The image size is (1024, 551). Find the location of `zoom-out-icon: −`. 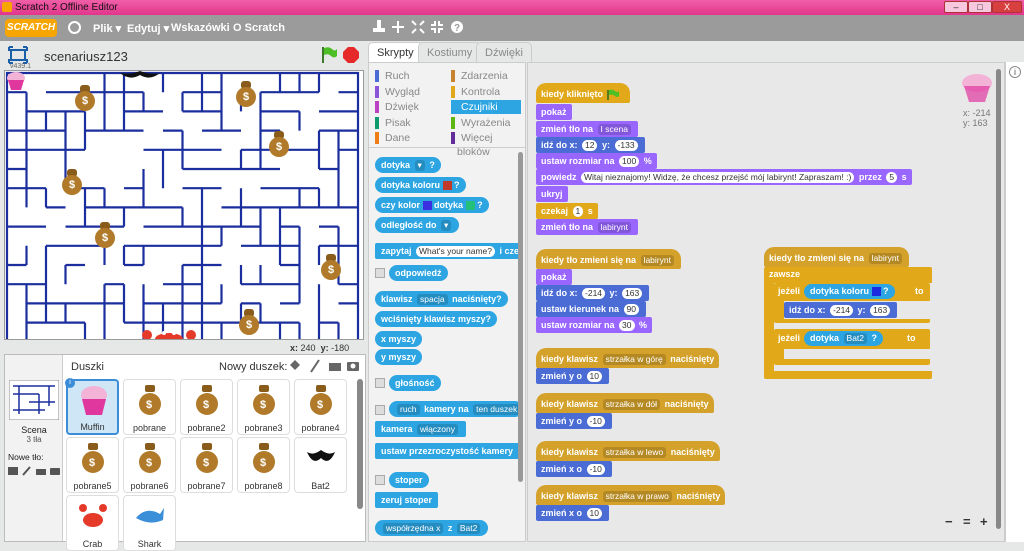

zoom-out-icon: − is located at coordinates (949, 521).